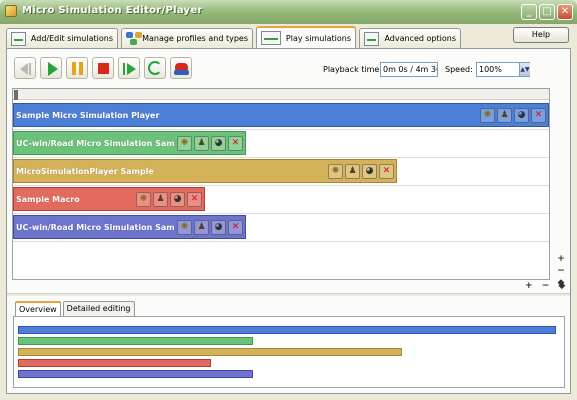  I want to click on playback-time-label: Playback time:, so click(353, 69).